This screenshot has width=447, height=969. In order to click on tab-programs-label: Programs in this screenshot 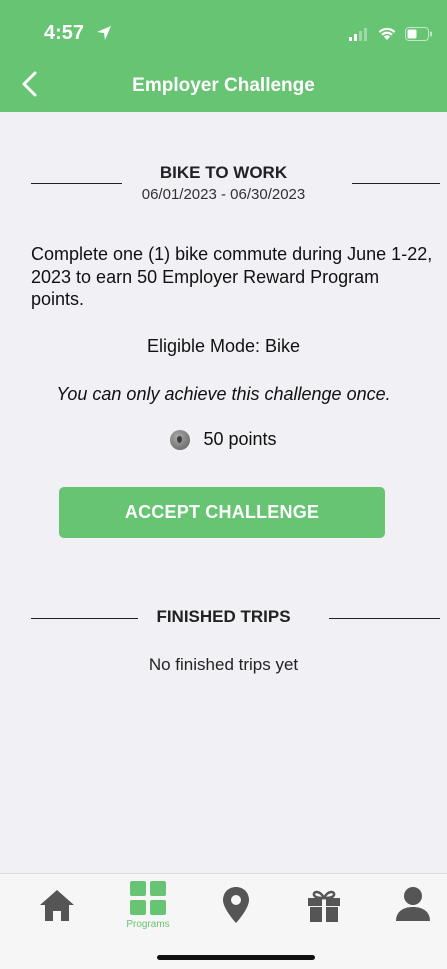, I will do `click(148, 924)`.